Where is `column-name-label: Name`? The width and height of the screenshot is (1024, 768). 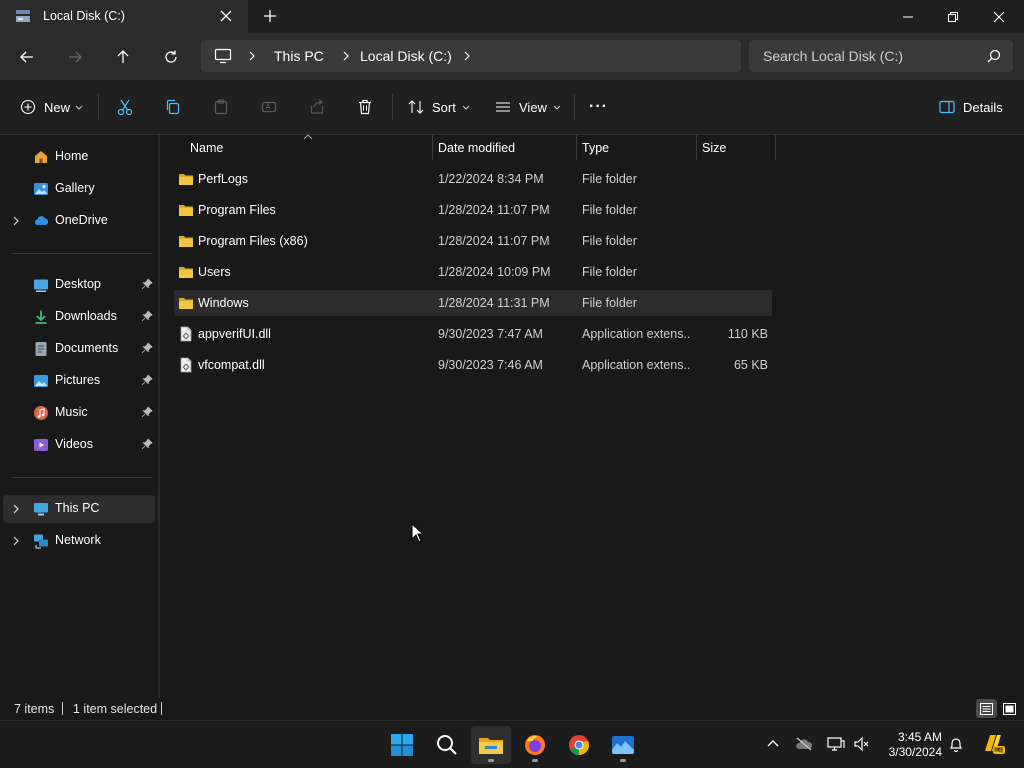 column-name-label: Name is located at coordinates (207, 148).